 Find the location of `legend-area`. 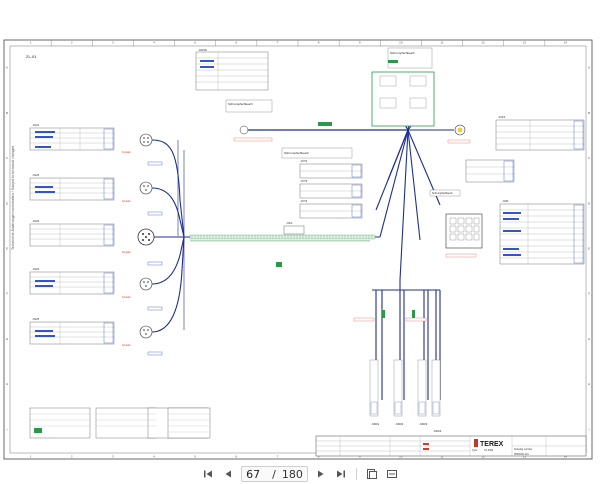

legend-area is located at coordinates (120, 423).